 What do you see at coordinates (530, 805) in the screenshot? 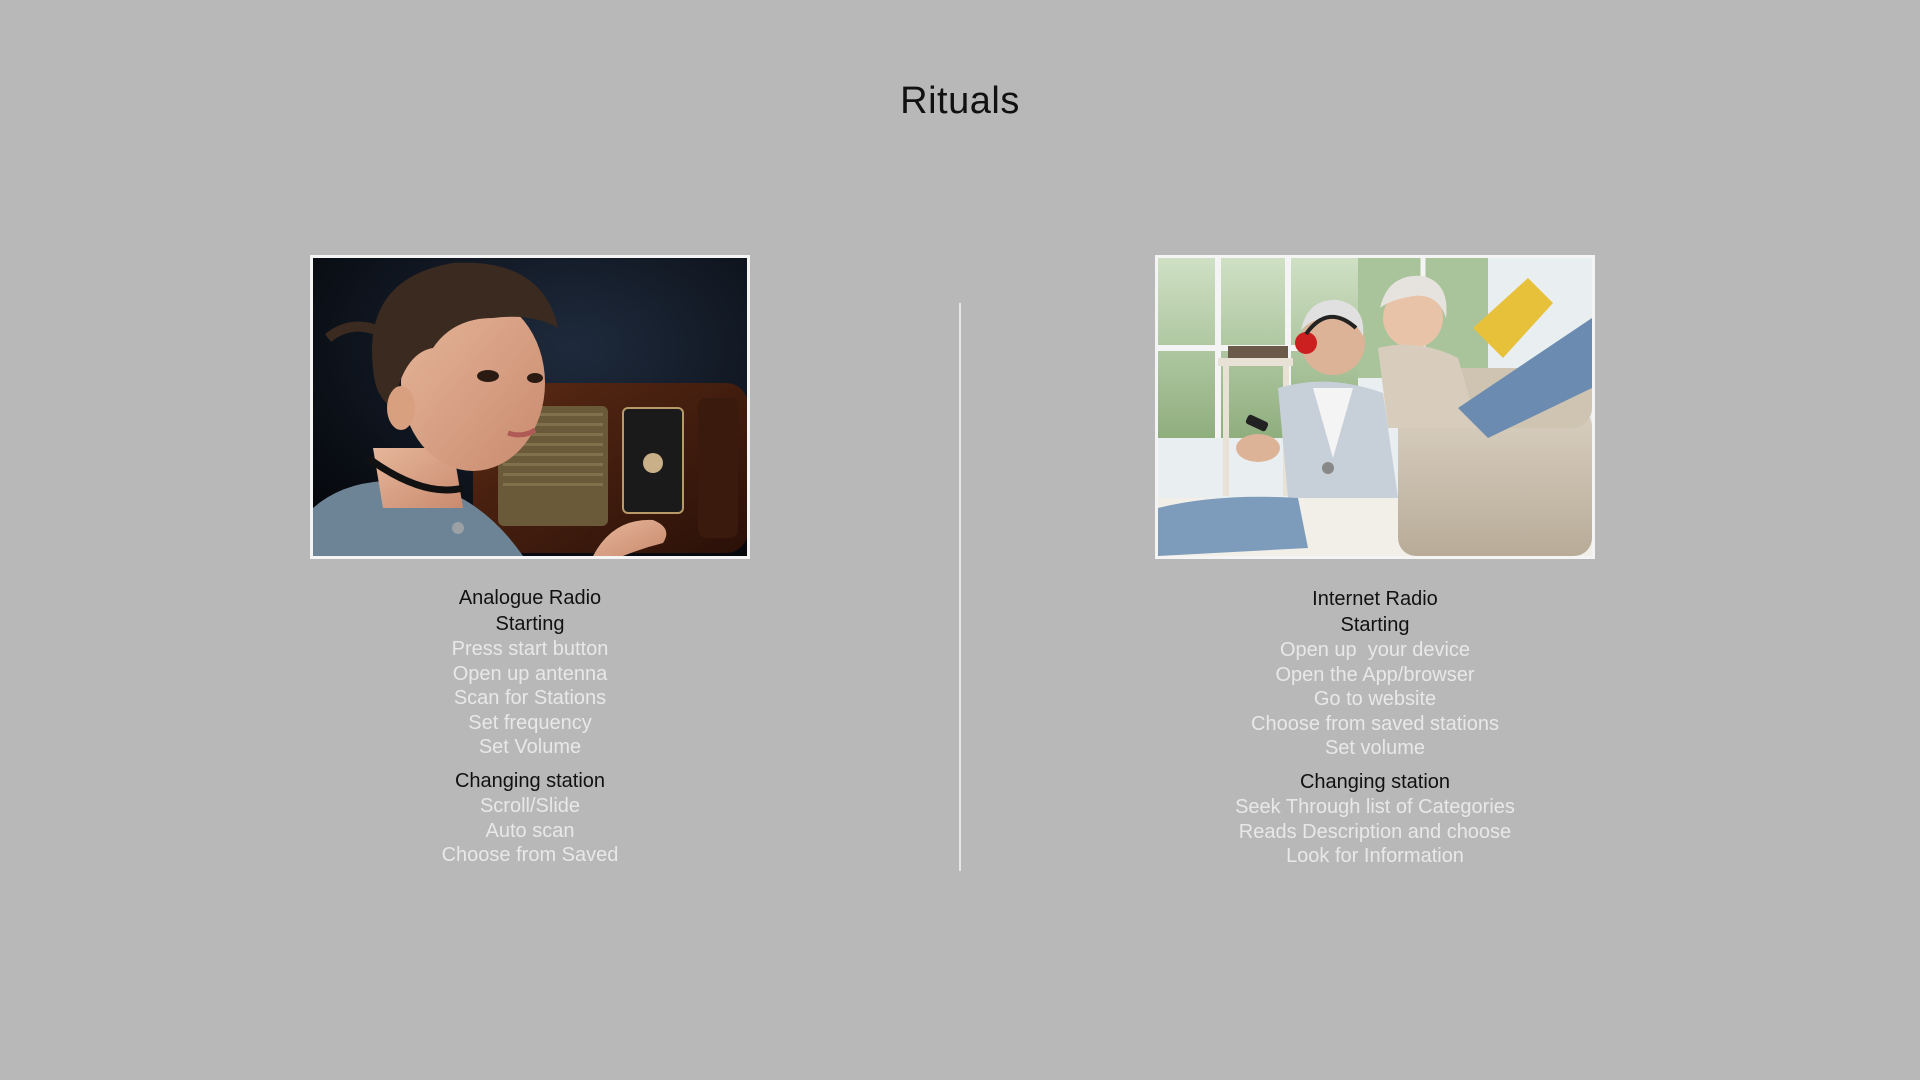
I see `list-item: Scroll/Slide` at bounding box center [530, 805].